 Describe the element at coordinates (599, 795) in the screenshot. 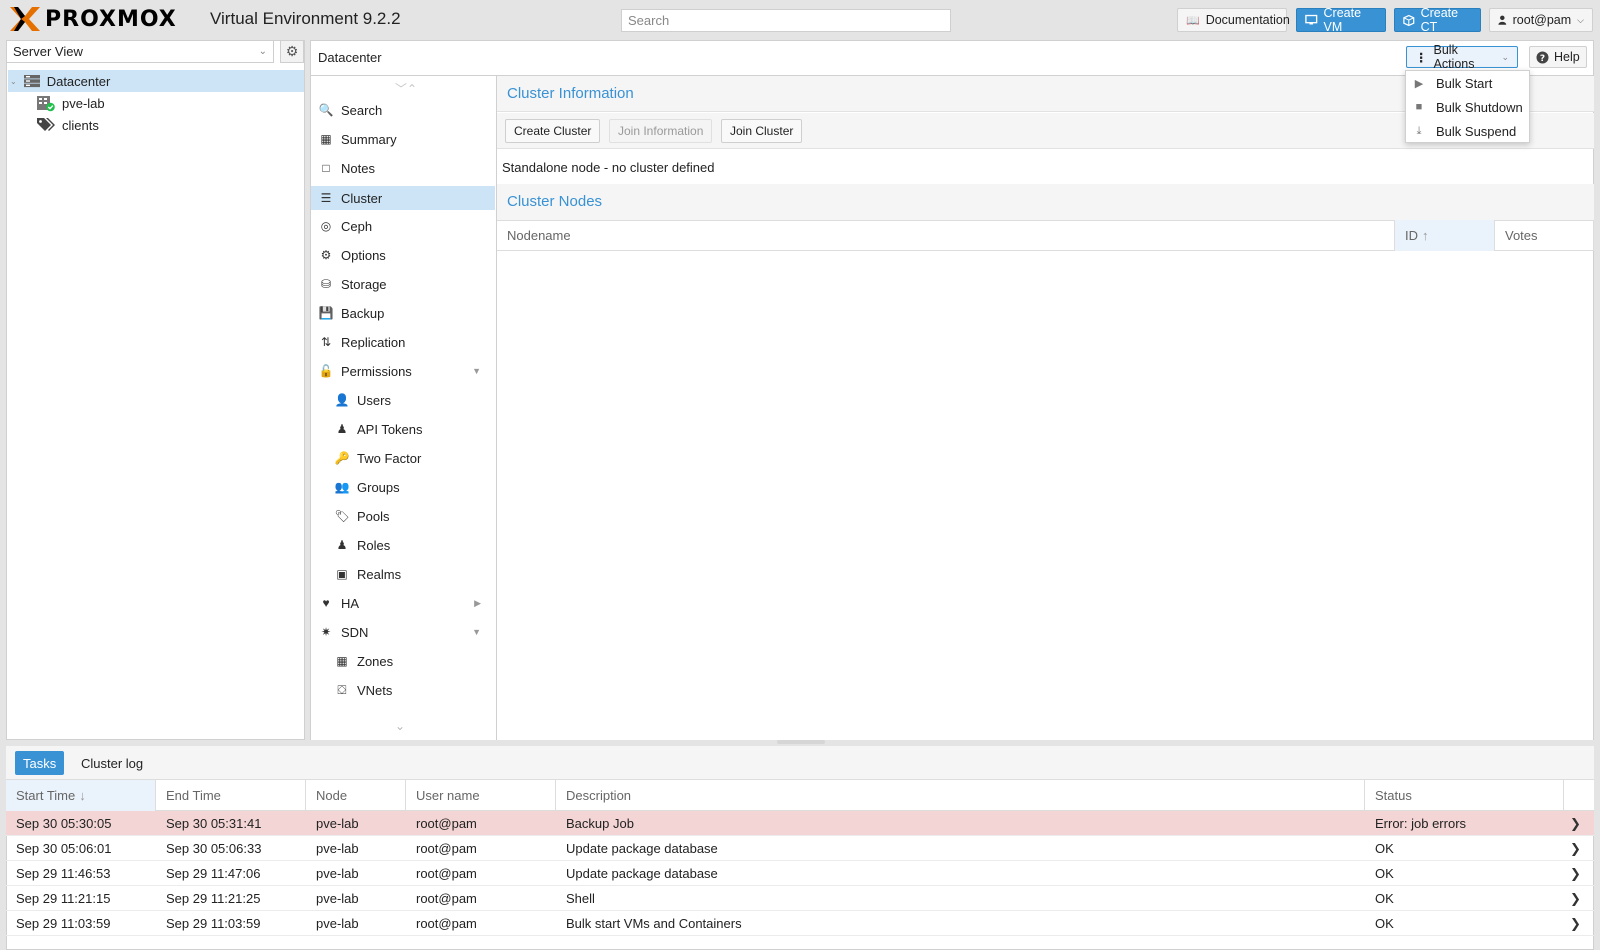

I see `column-label: Description` at that location.